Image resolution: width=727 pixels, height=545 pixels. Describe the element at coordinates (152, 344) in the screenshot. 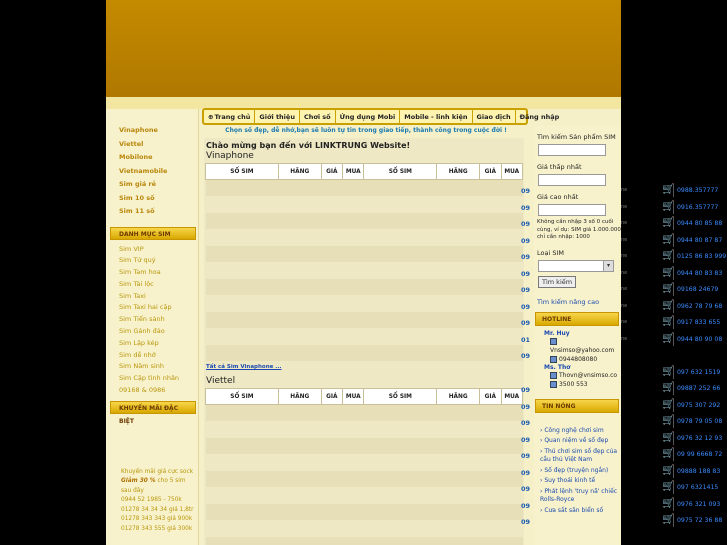

I see `sidebar-item-category: Sim Lặp kép` at that location.